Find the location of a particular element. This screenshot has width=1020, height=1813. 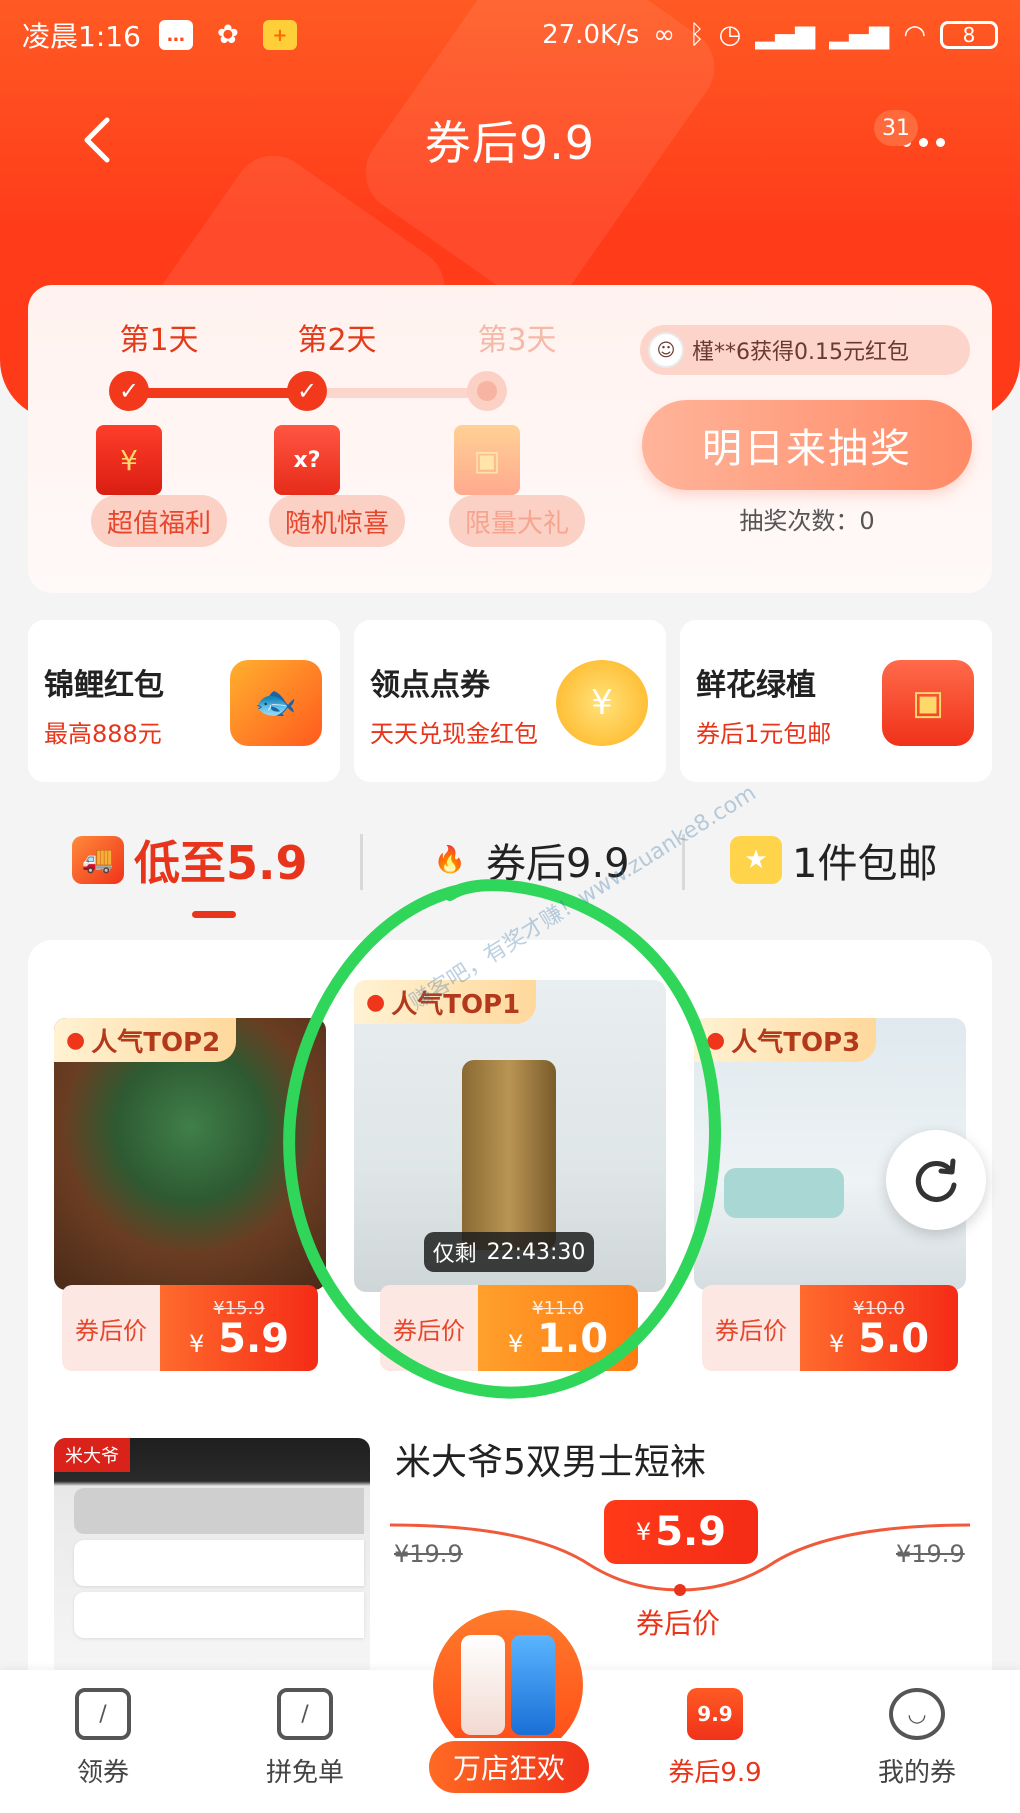

coupon-9-9-icon: 9.9 is located at coordinates (715, 1714).